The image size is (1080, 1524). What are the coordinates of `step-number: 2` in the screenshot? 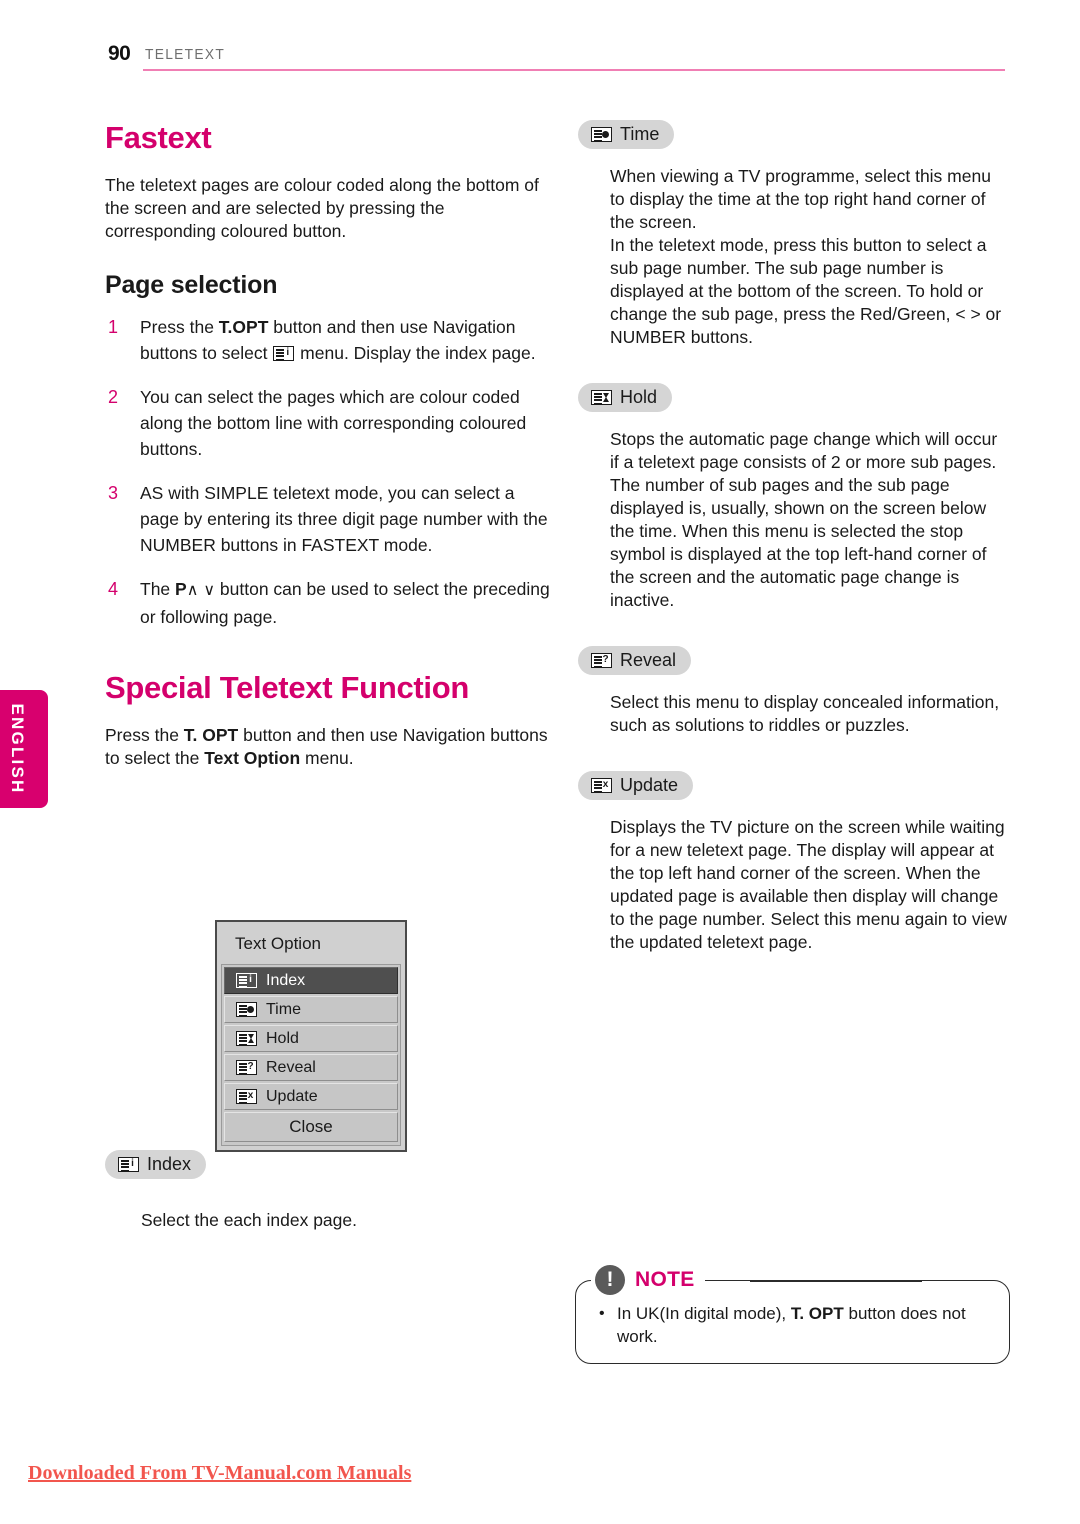 It's located at (113, 397).